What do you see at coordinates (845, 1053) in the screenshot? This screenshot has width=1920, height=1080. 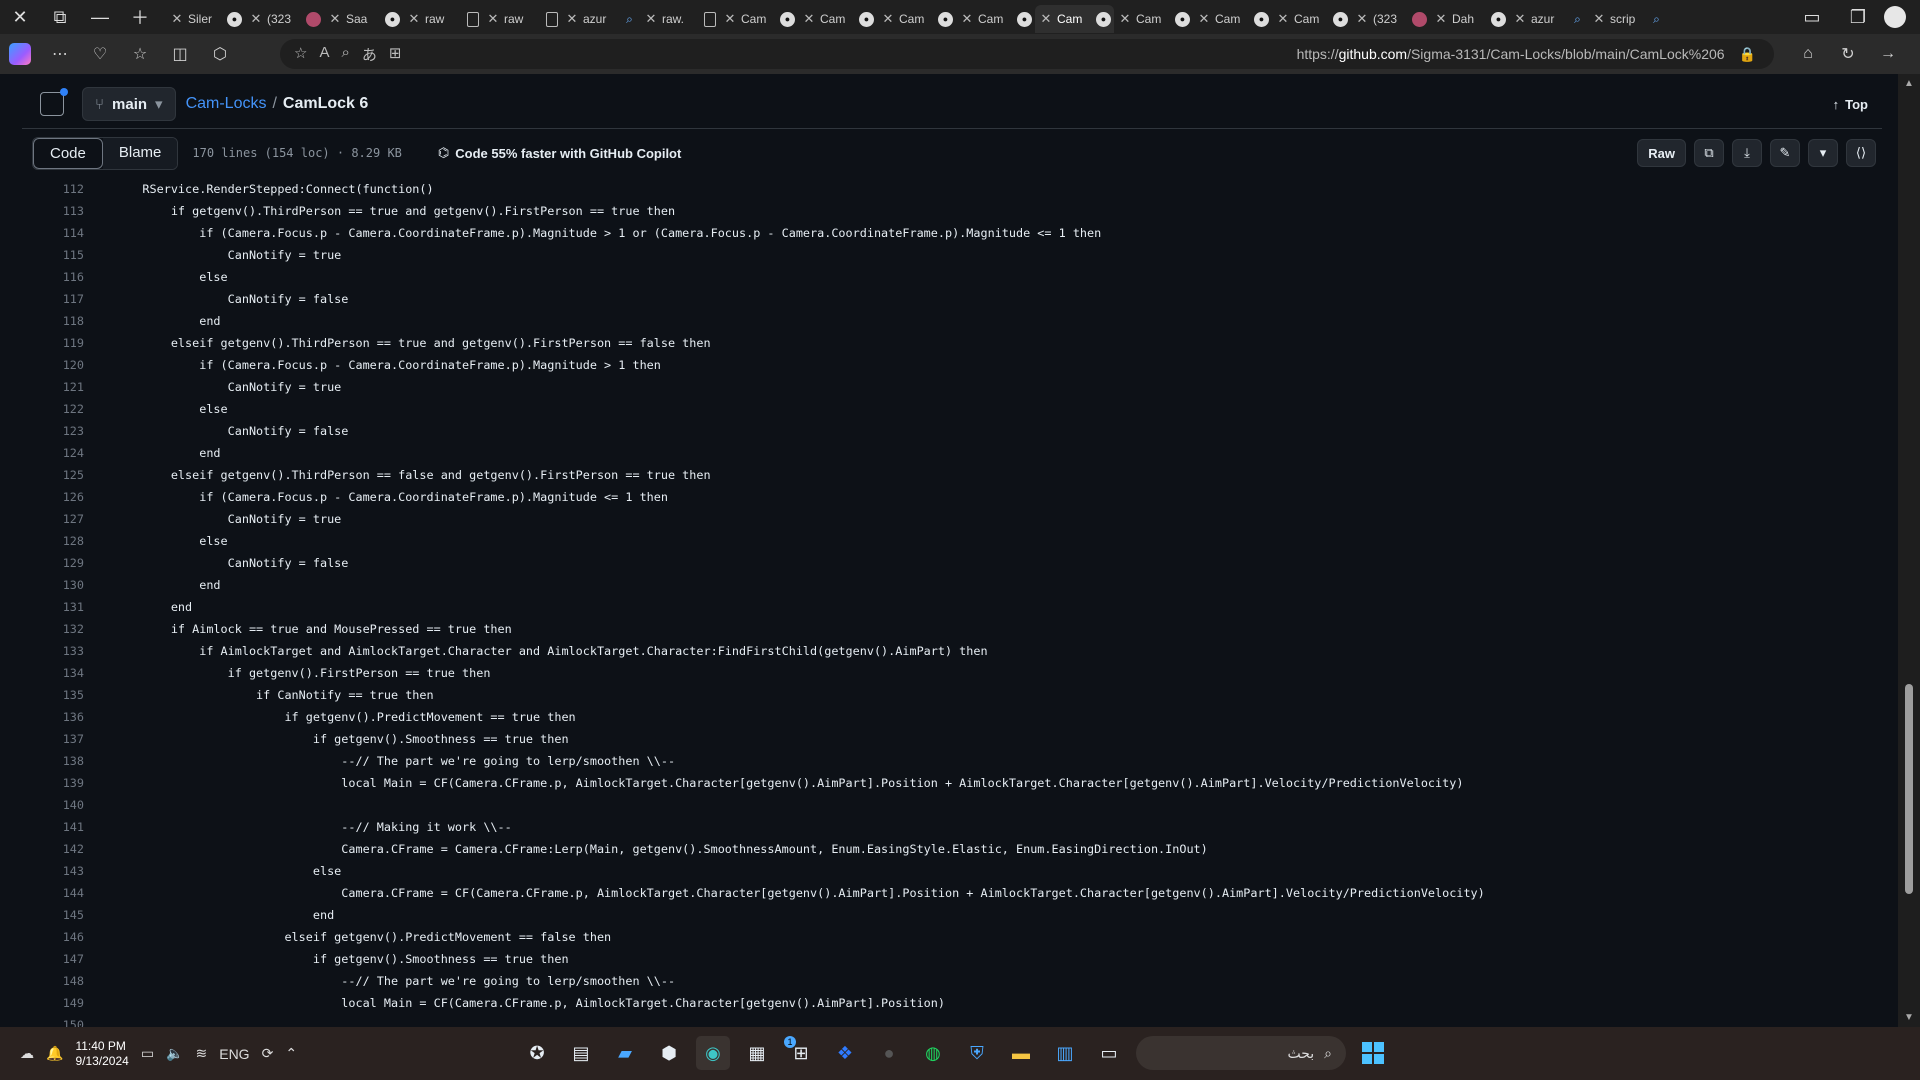 I see `dropbox-icon: ❖` at bounding box center [845, 1053].